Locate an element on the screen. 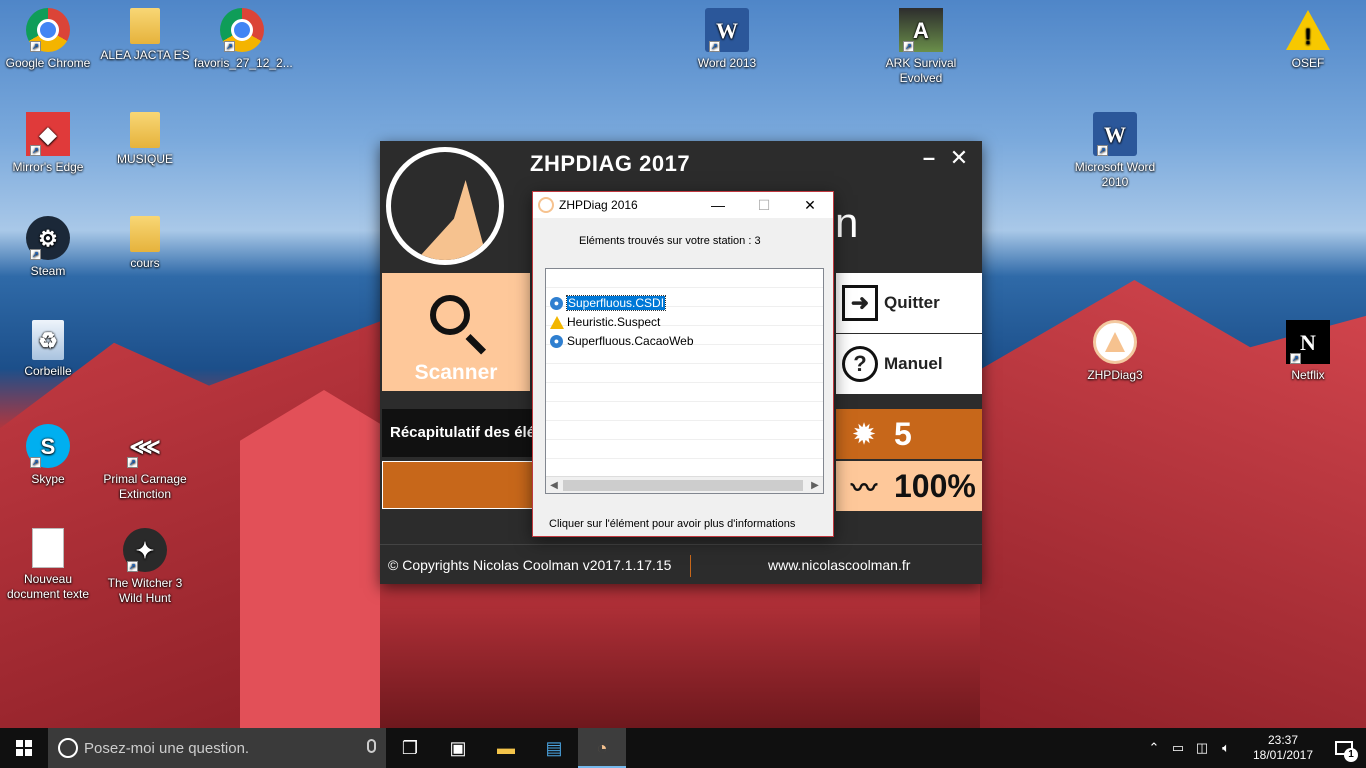 The height and width of the screenshot is (768, 1366). desktop-icon-label: OSEF is located at coordinates (1308, 63).